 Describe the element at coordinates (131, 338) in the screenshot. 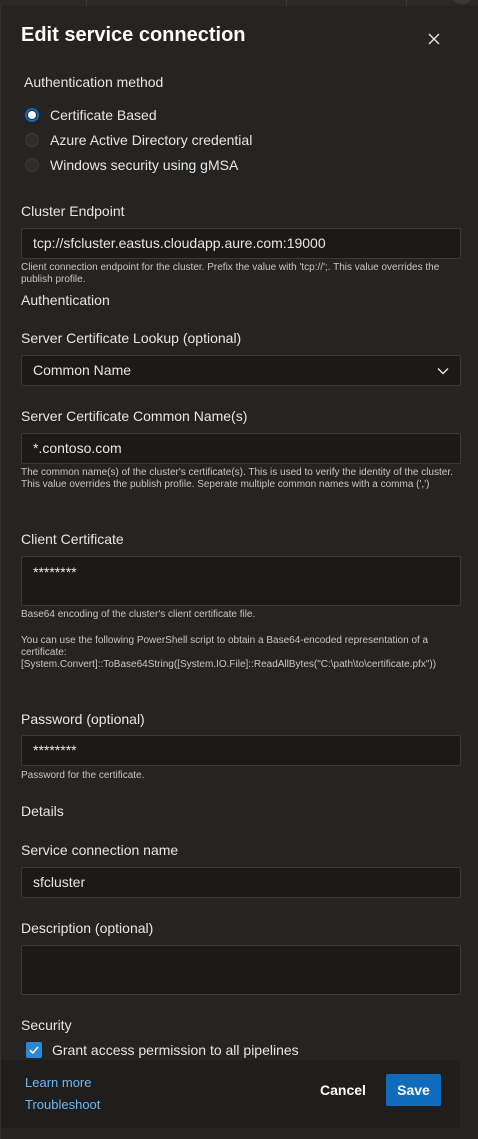

I see `server-cert-lookup-label: Server Certificate Lookup (optional)` at that location.